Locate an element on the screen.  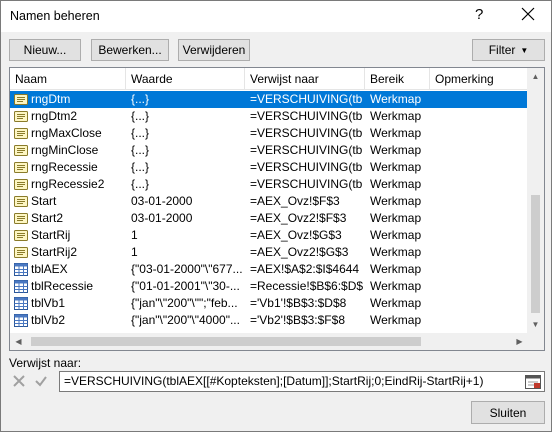
row-refers-to: =AEX_Ovz!$F$3 is located at coordinates (295, 201).